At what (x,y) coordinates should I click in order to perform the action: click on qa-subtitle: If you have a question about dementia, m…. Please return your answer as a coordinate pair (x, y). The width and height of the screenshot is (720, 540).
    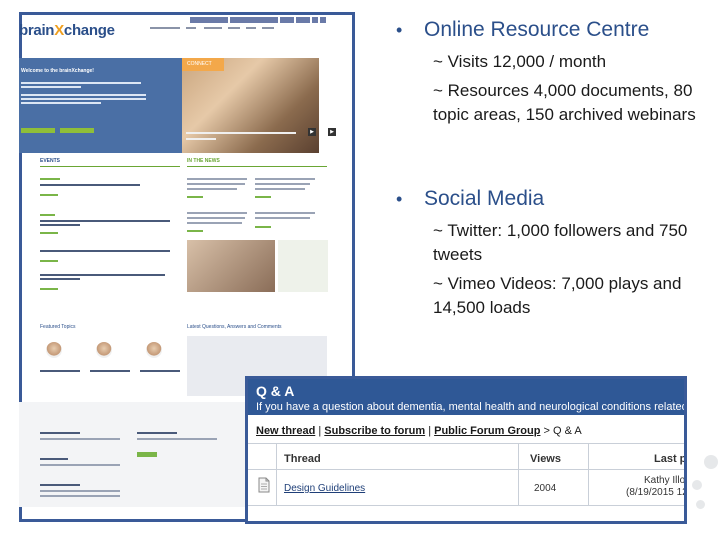
    Looking at the image, I should click on (471, 407).